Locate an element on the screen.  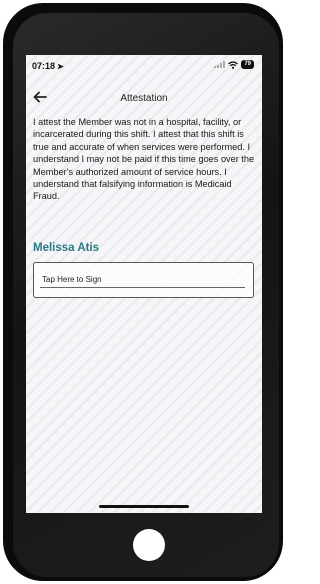
page-title: Attestation is located at coordinates (144, 98).